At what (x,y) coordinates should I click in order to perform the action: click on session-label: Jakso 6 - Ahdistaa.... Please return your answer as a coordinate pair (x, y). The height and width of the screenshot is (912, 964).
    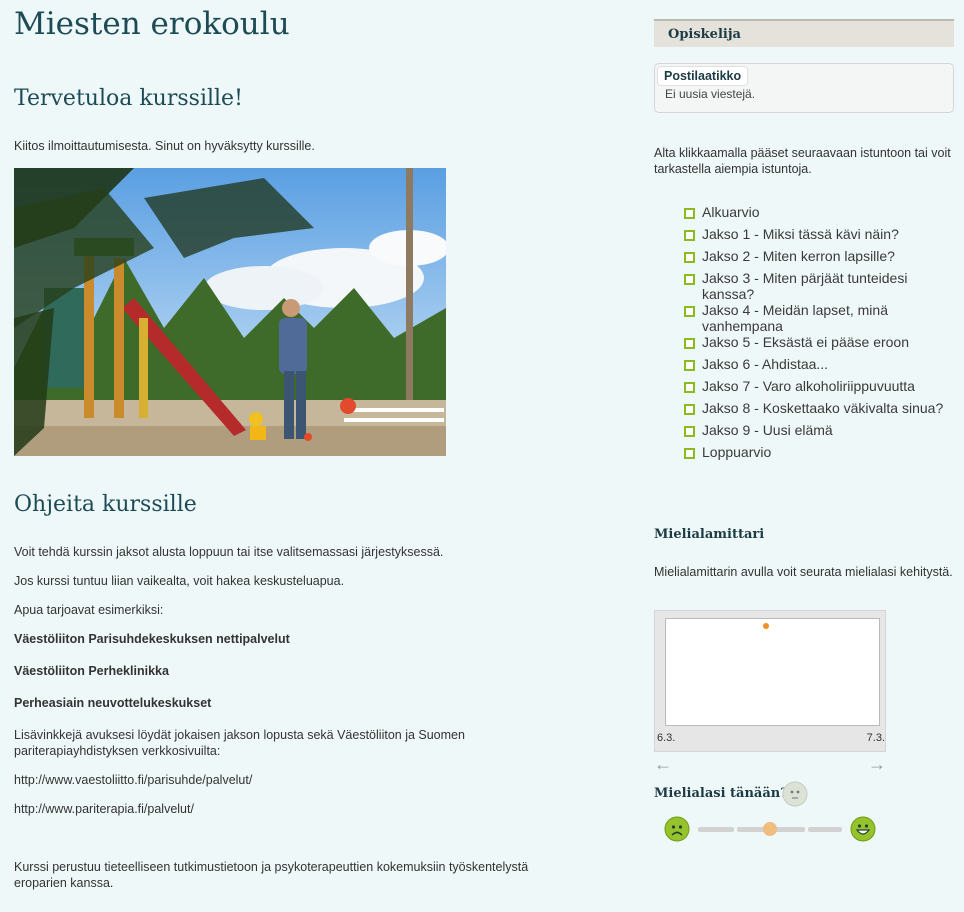
    Looking at the image, I should click on (765, 364).